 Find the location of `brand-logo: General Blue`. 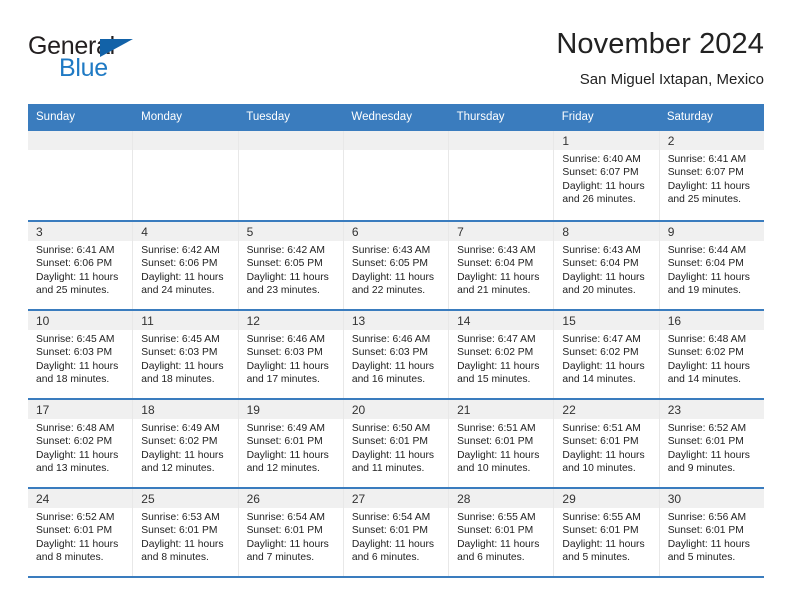

brand-logo: General Blue is located at coordinates (93, 55).